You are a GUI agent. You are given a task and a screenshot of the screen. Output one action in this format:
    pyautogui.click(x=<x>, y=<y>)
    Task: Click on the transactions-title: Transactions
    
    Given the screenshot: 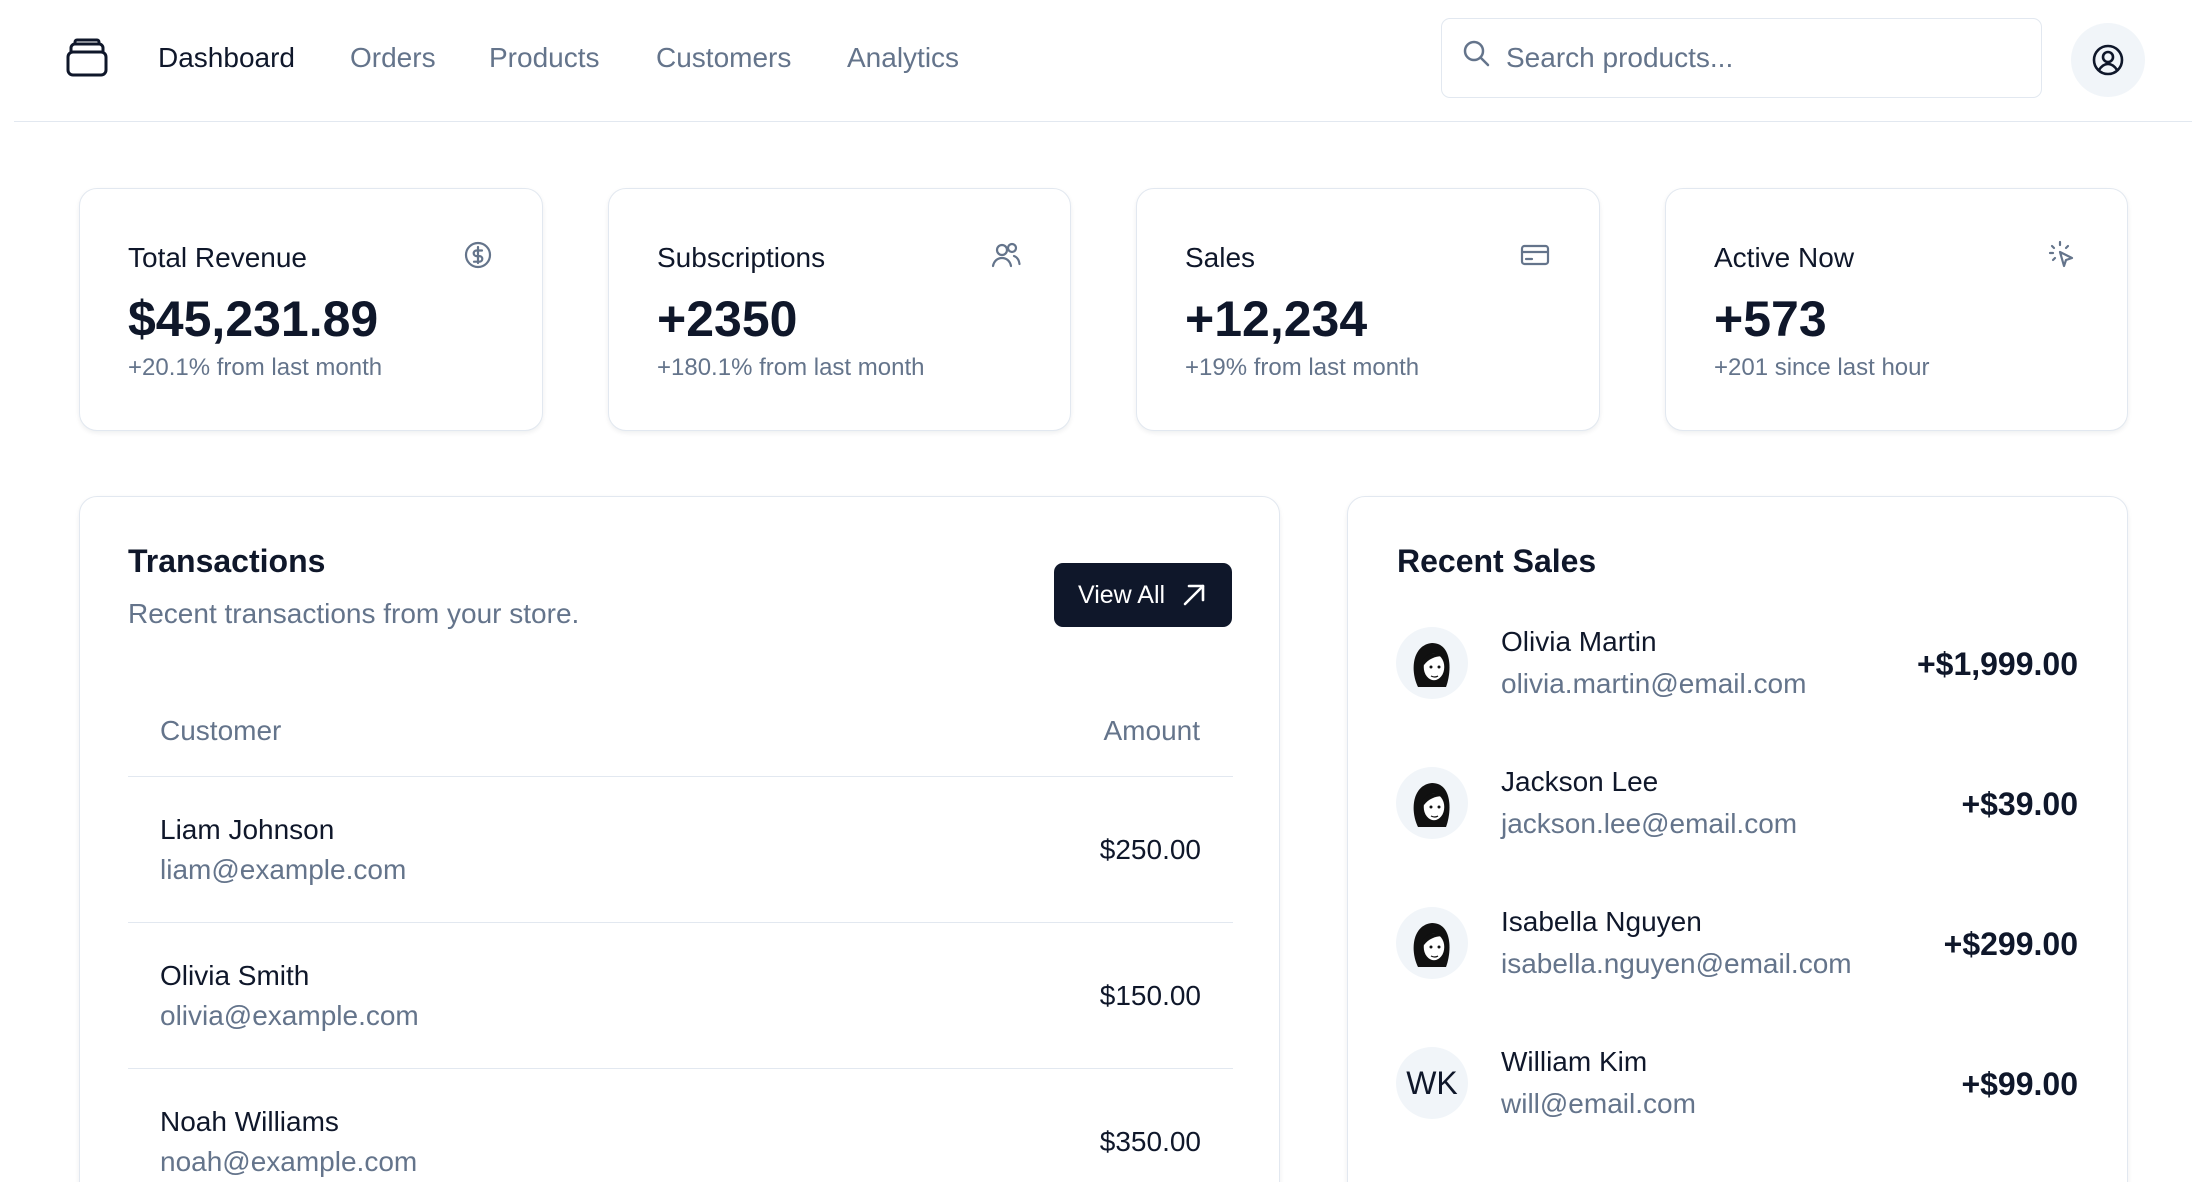 What is the action you would take?
    pyautogui.click(x=227, y=561)
    